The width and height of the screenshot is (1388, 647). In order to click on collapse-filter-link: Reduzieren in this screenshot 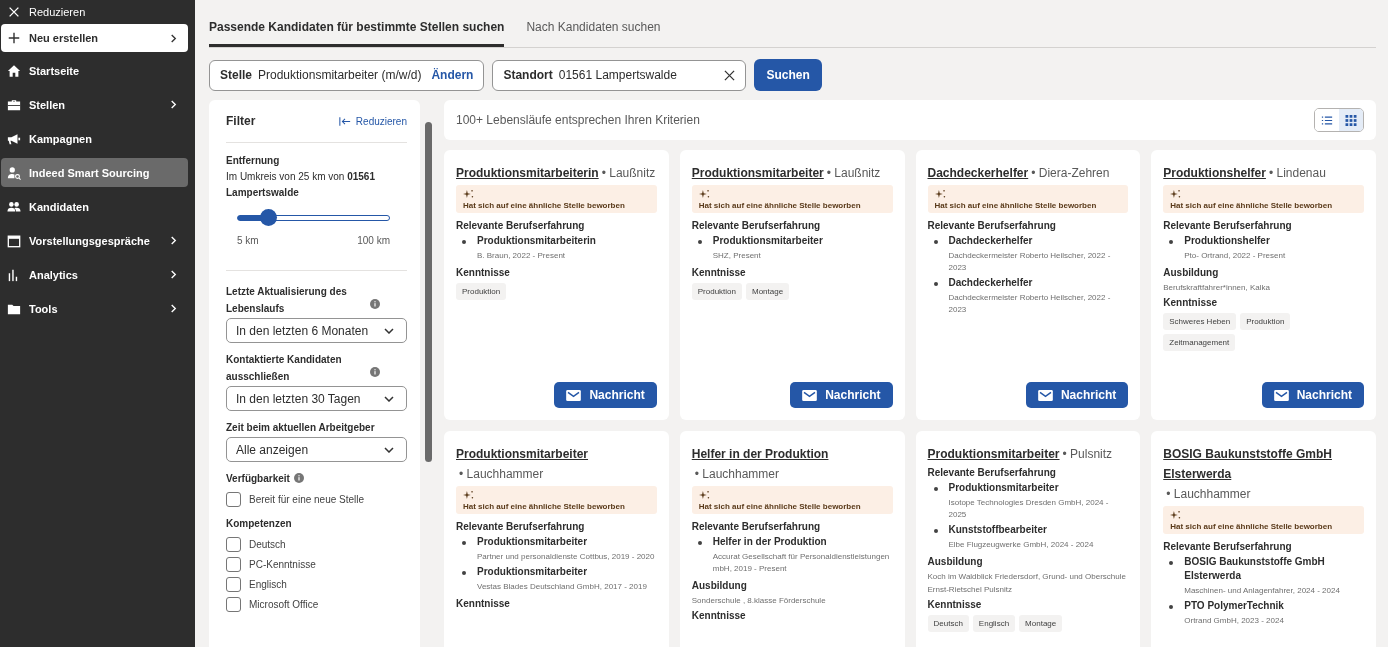, I will do `click(372, 121)`.